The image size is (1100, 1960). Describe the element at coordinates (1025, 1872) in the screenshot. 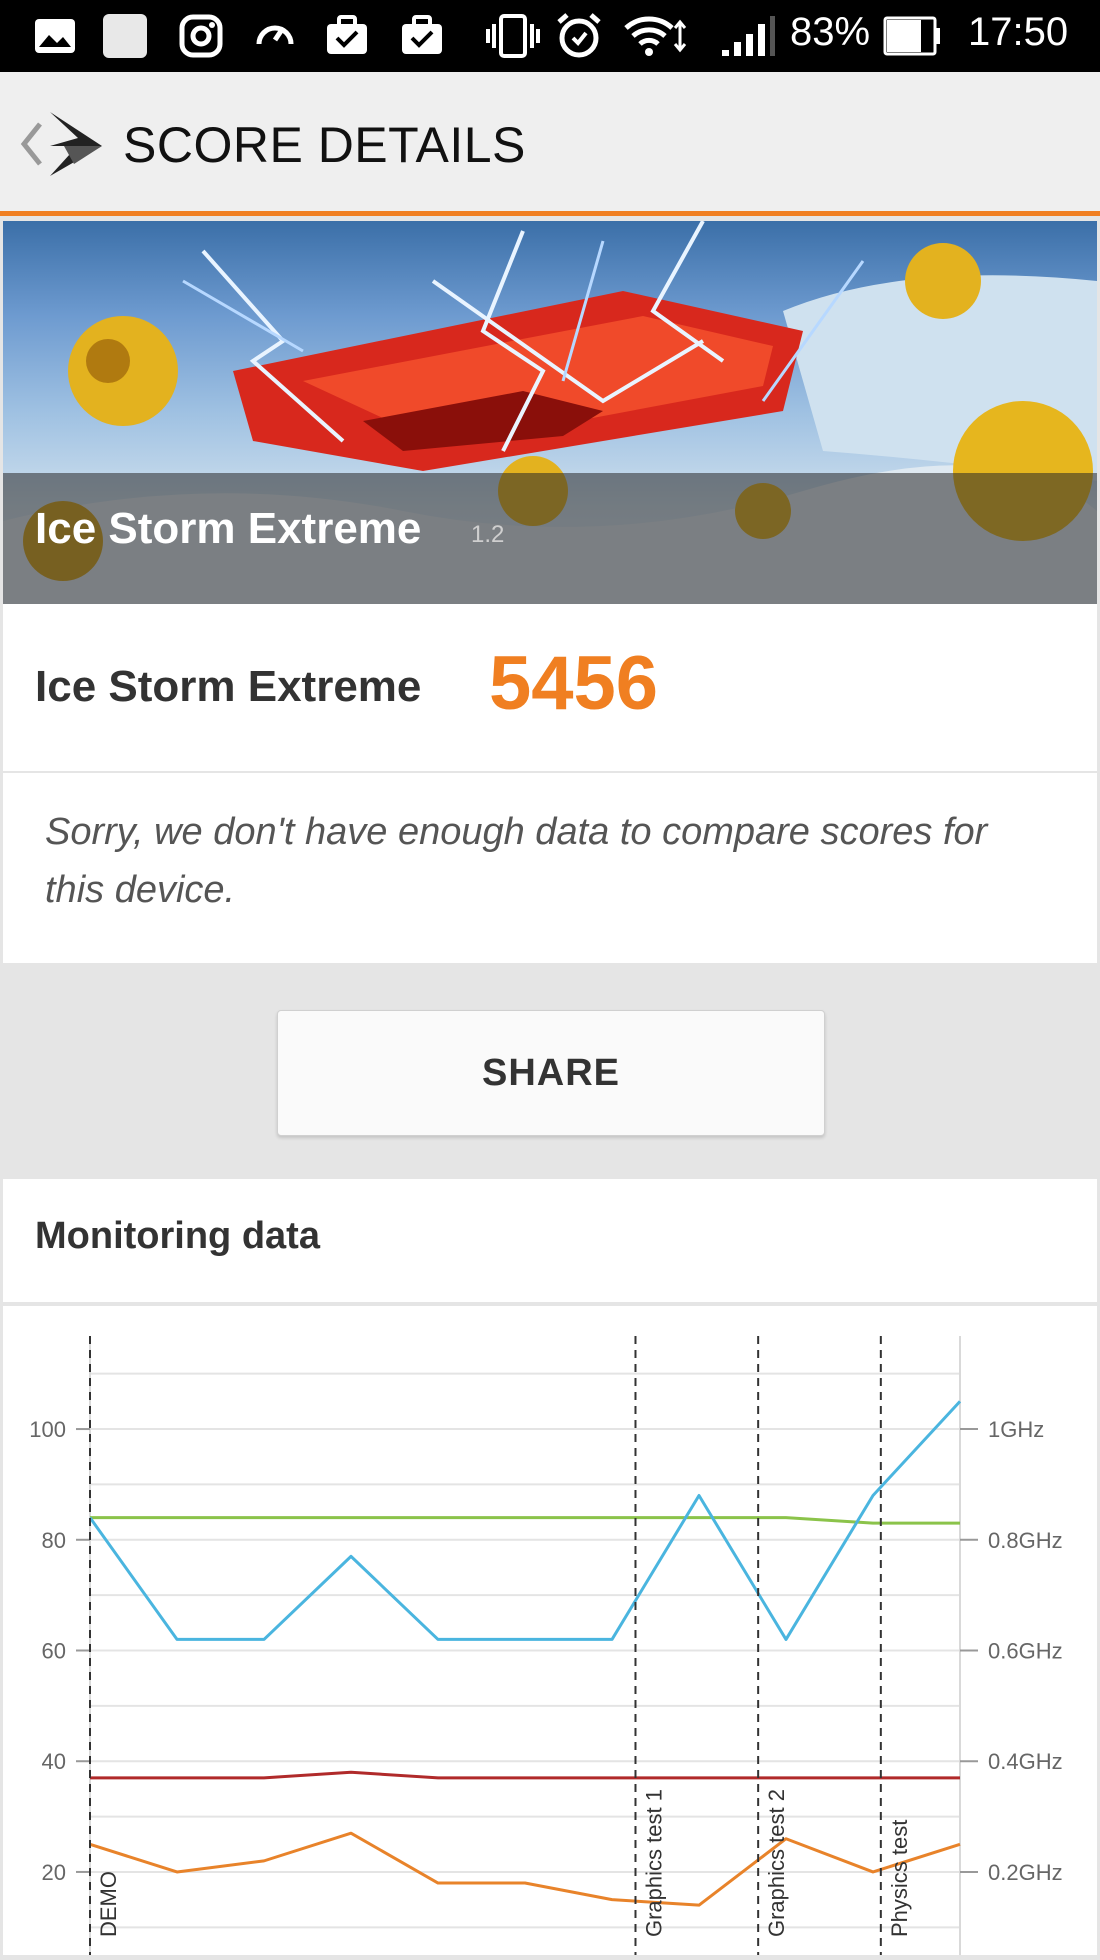

I see `right-tick-label: 0.2GHz` at that location.